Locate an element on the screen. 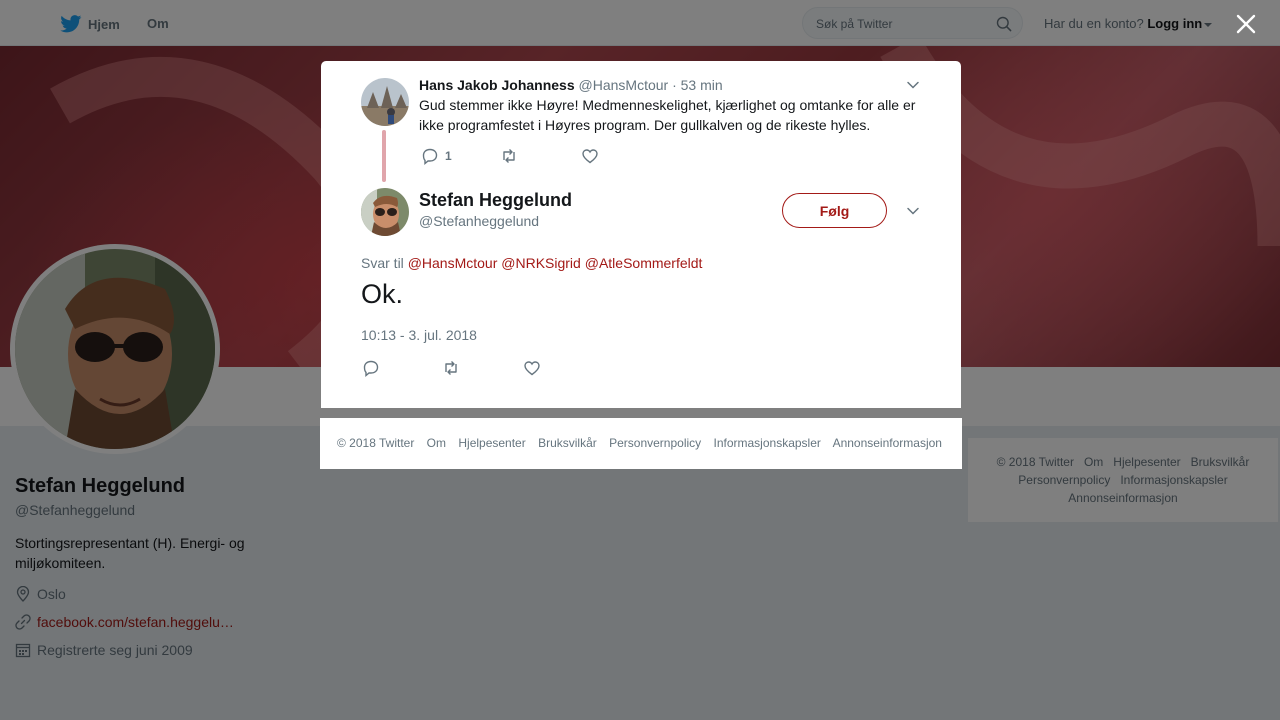 The image size is (1280, 720). quoted-reply-count: 1 is located at coordinates (448, 156).